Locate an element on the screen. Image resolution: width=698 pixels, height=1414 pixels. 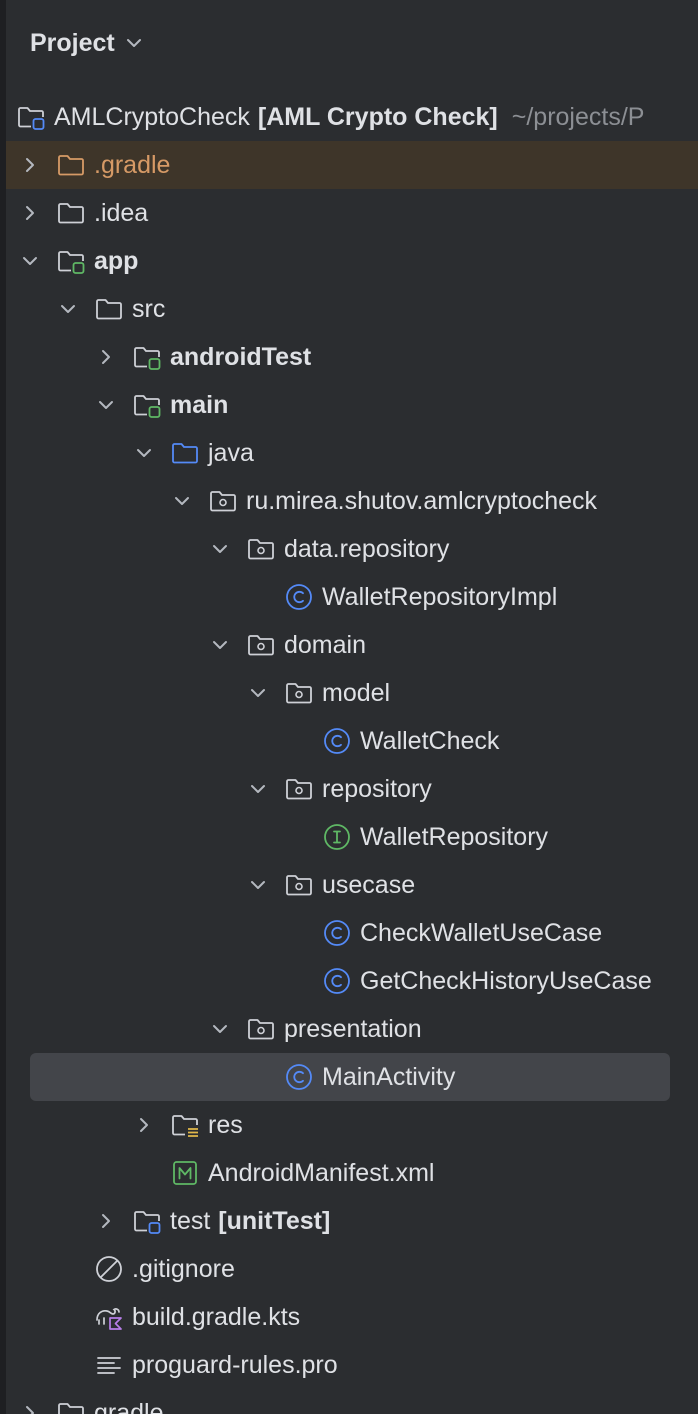
tree-label: java is located at coordinates (231, 452).